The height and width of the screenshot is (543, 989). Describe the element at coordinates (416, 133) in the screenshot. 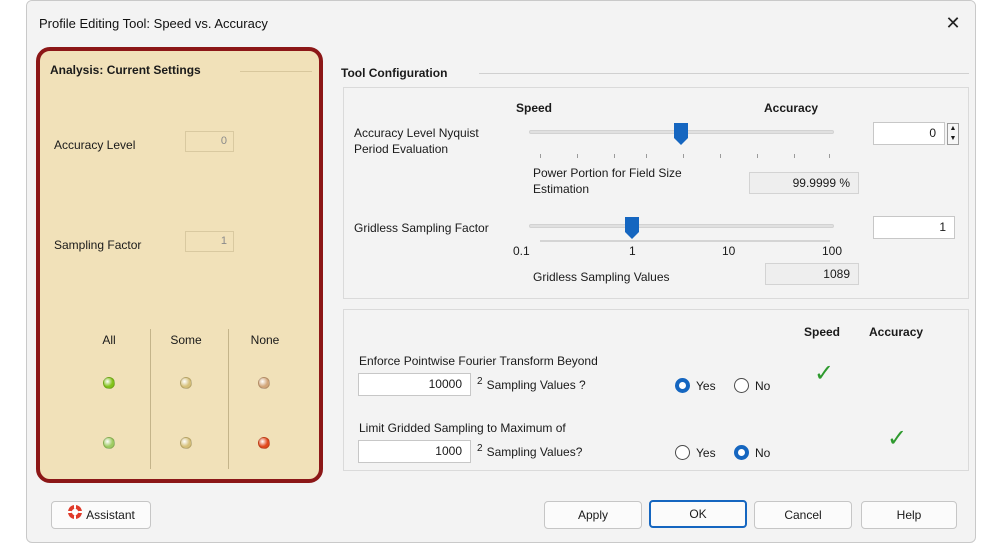

I see `nyquist-label-line1: Accuracy Level Nyquist` at that location.